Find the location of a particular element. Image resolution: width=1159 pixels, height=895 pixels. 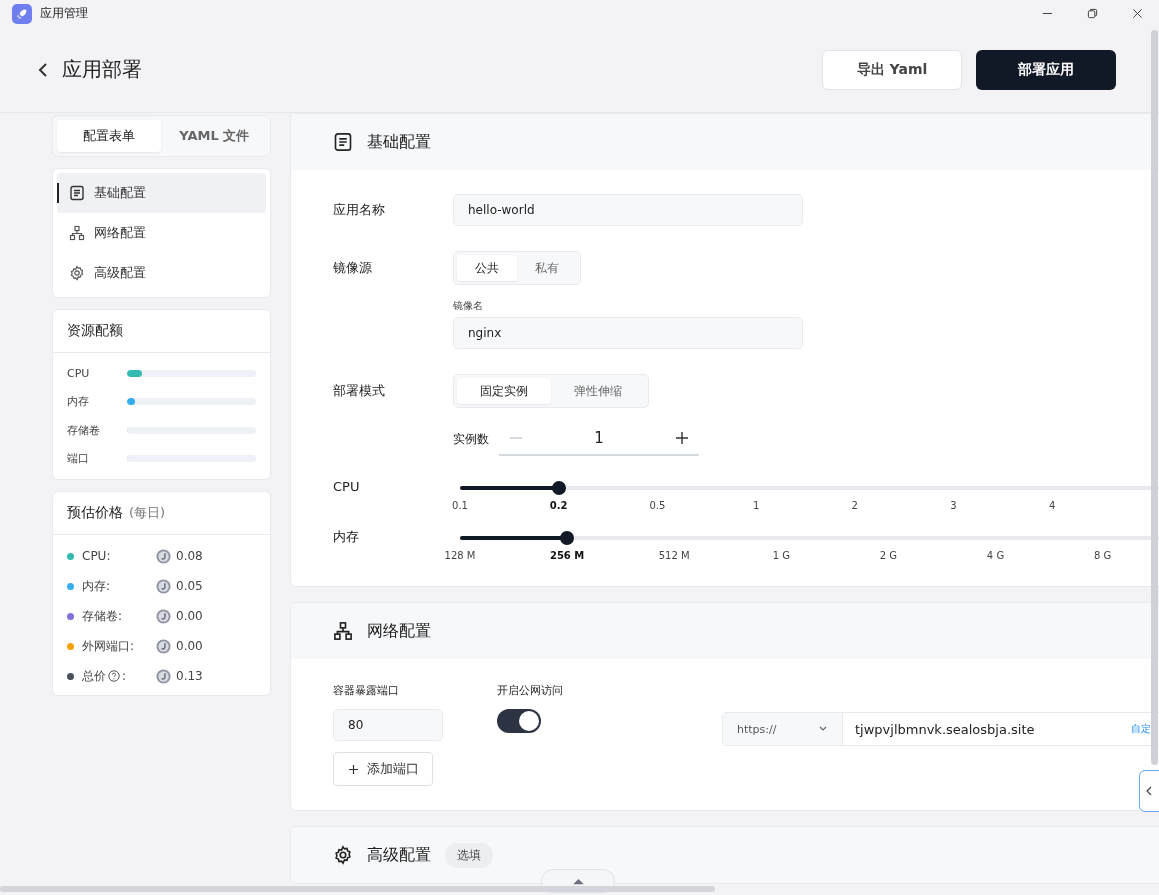

export-button: 导出 Yaml is located at coordinates (892, 69).